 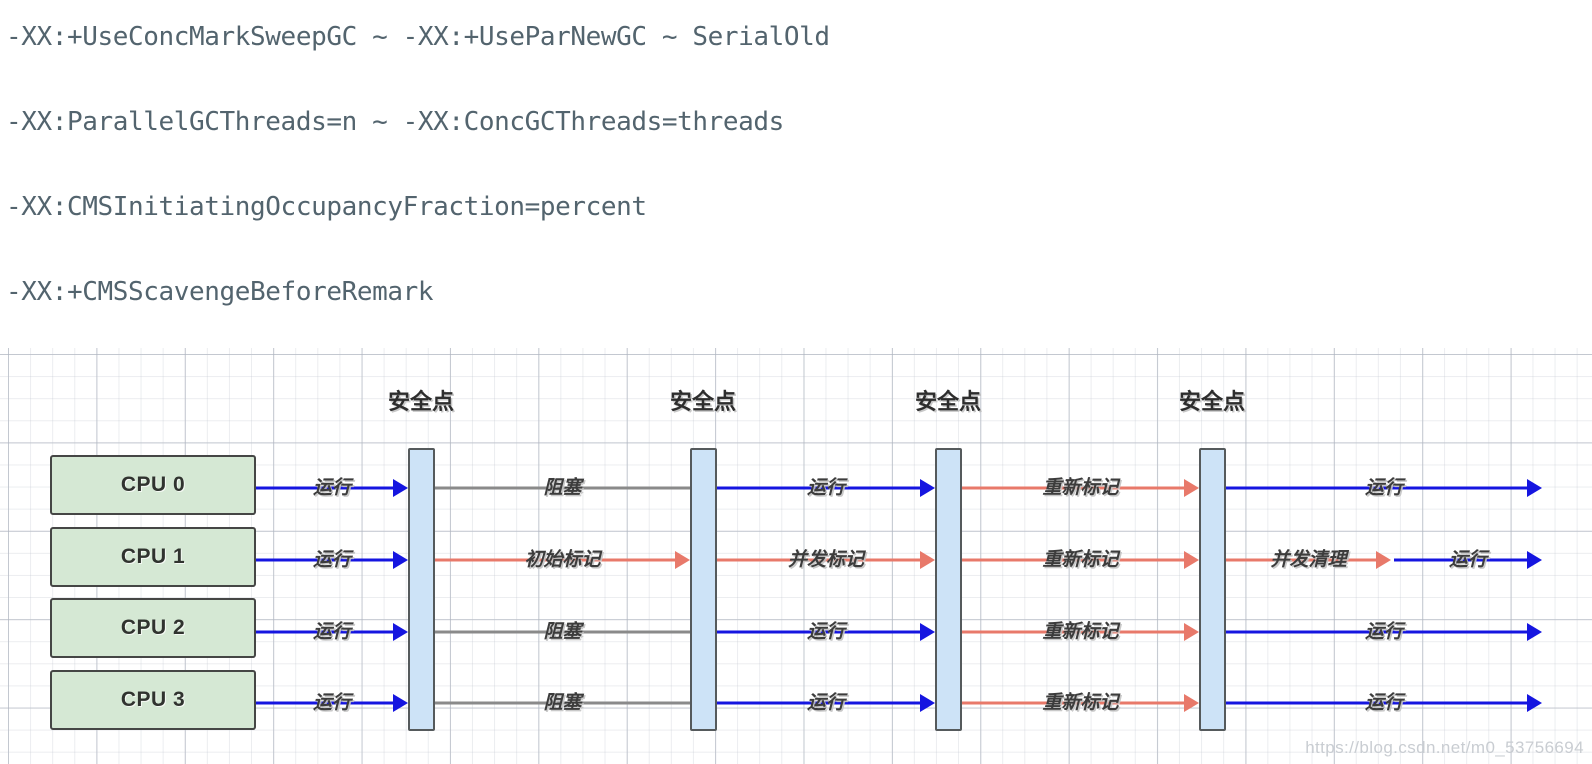 I want to click on jvm-option-line-4: -XX:+CMSScavengeBeforeRemark, so click(x=220, y=292).